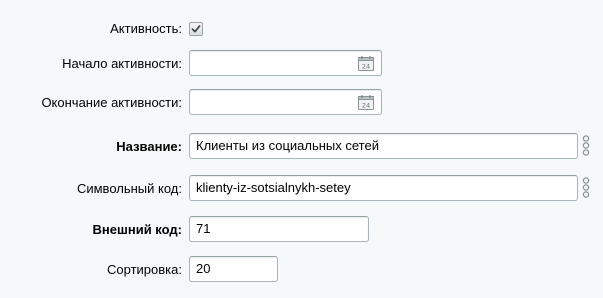 The height and width of the screenshot is (298, 603). I want to click on xml-id-label: Внешний код:, so click(137, 229).